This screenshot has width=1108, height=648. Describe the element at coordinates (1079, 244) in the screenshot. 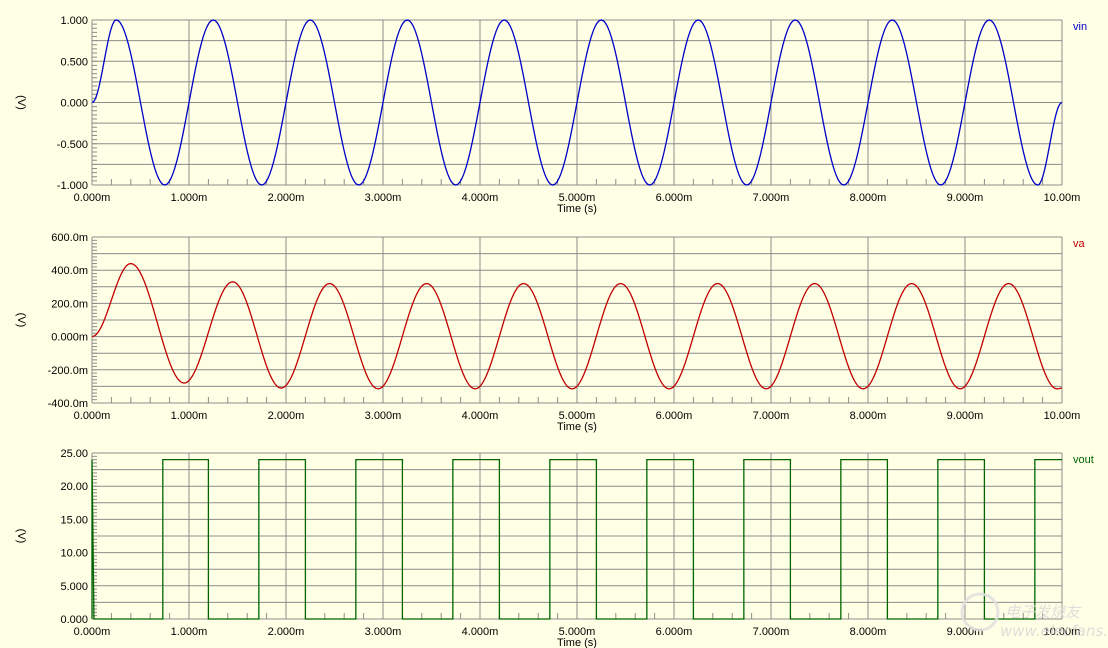

I see `legend-va: va` at that location.